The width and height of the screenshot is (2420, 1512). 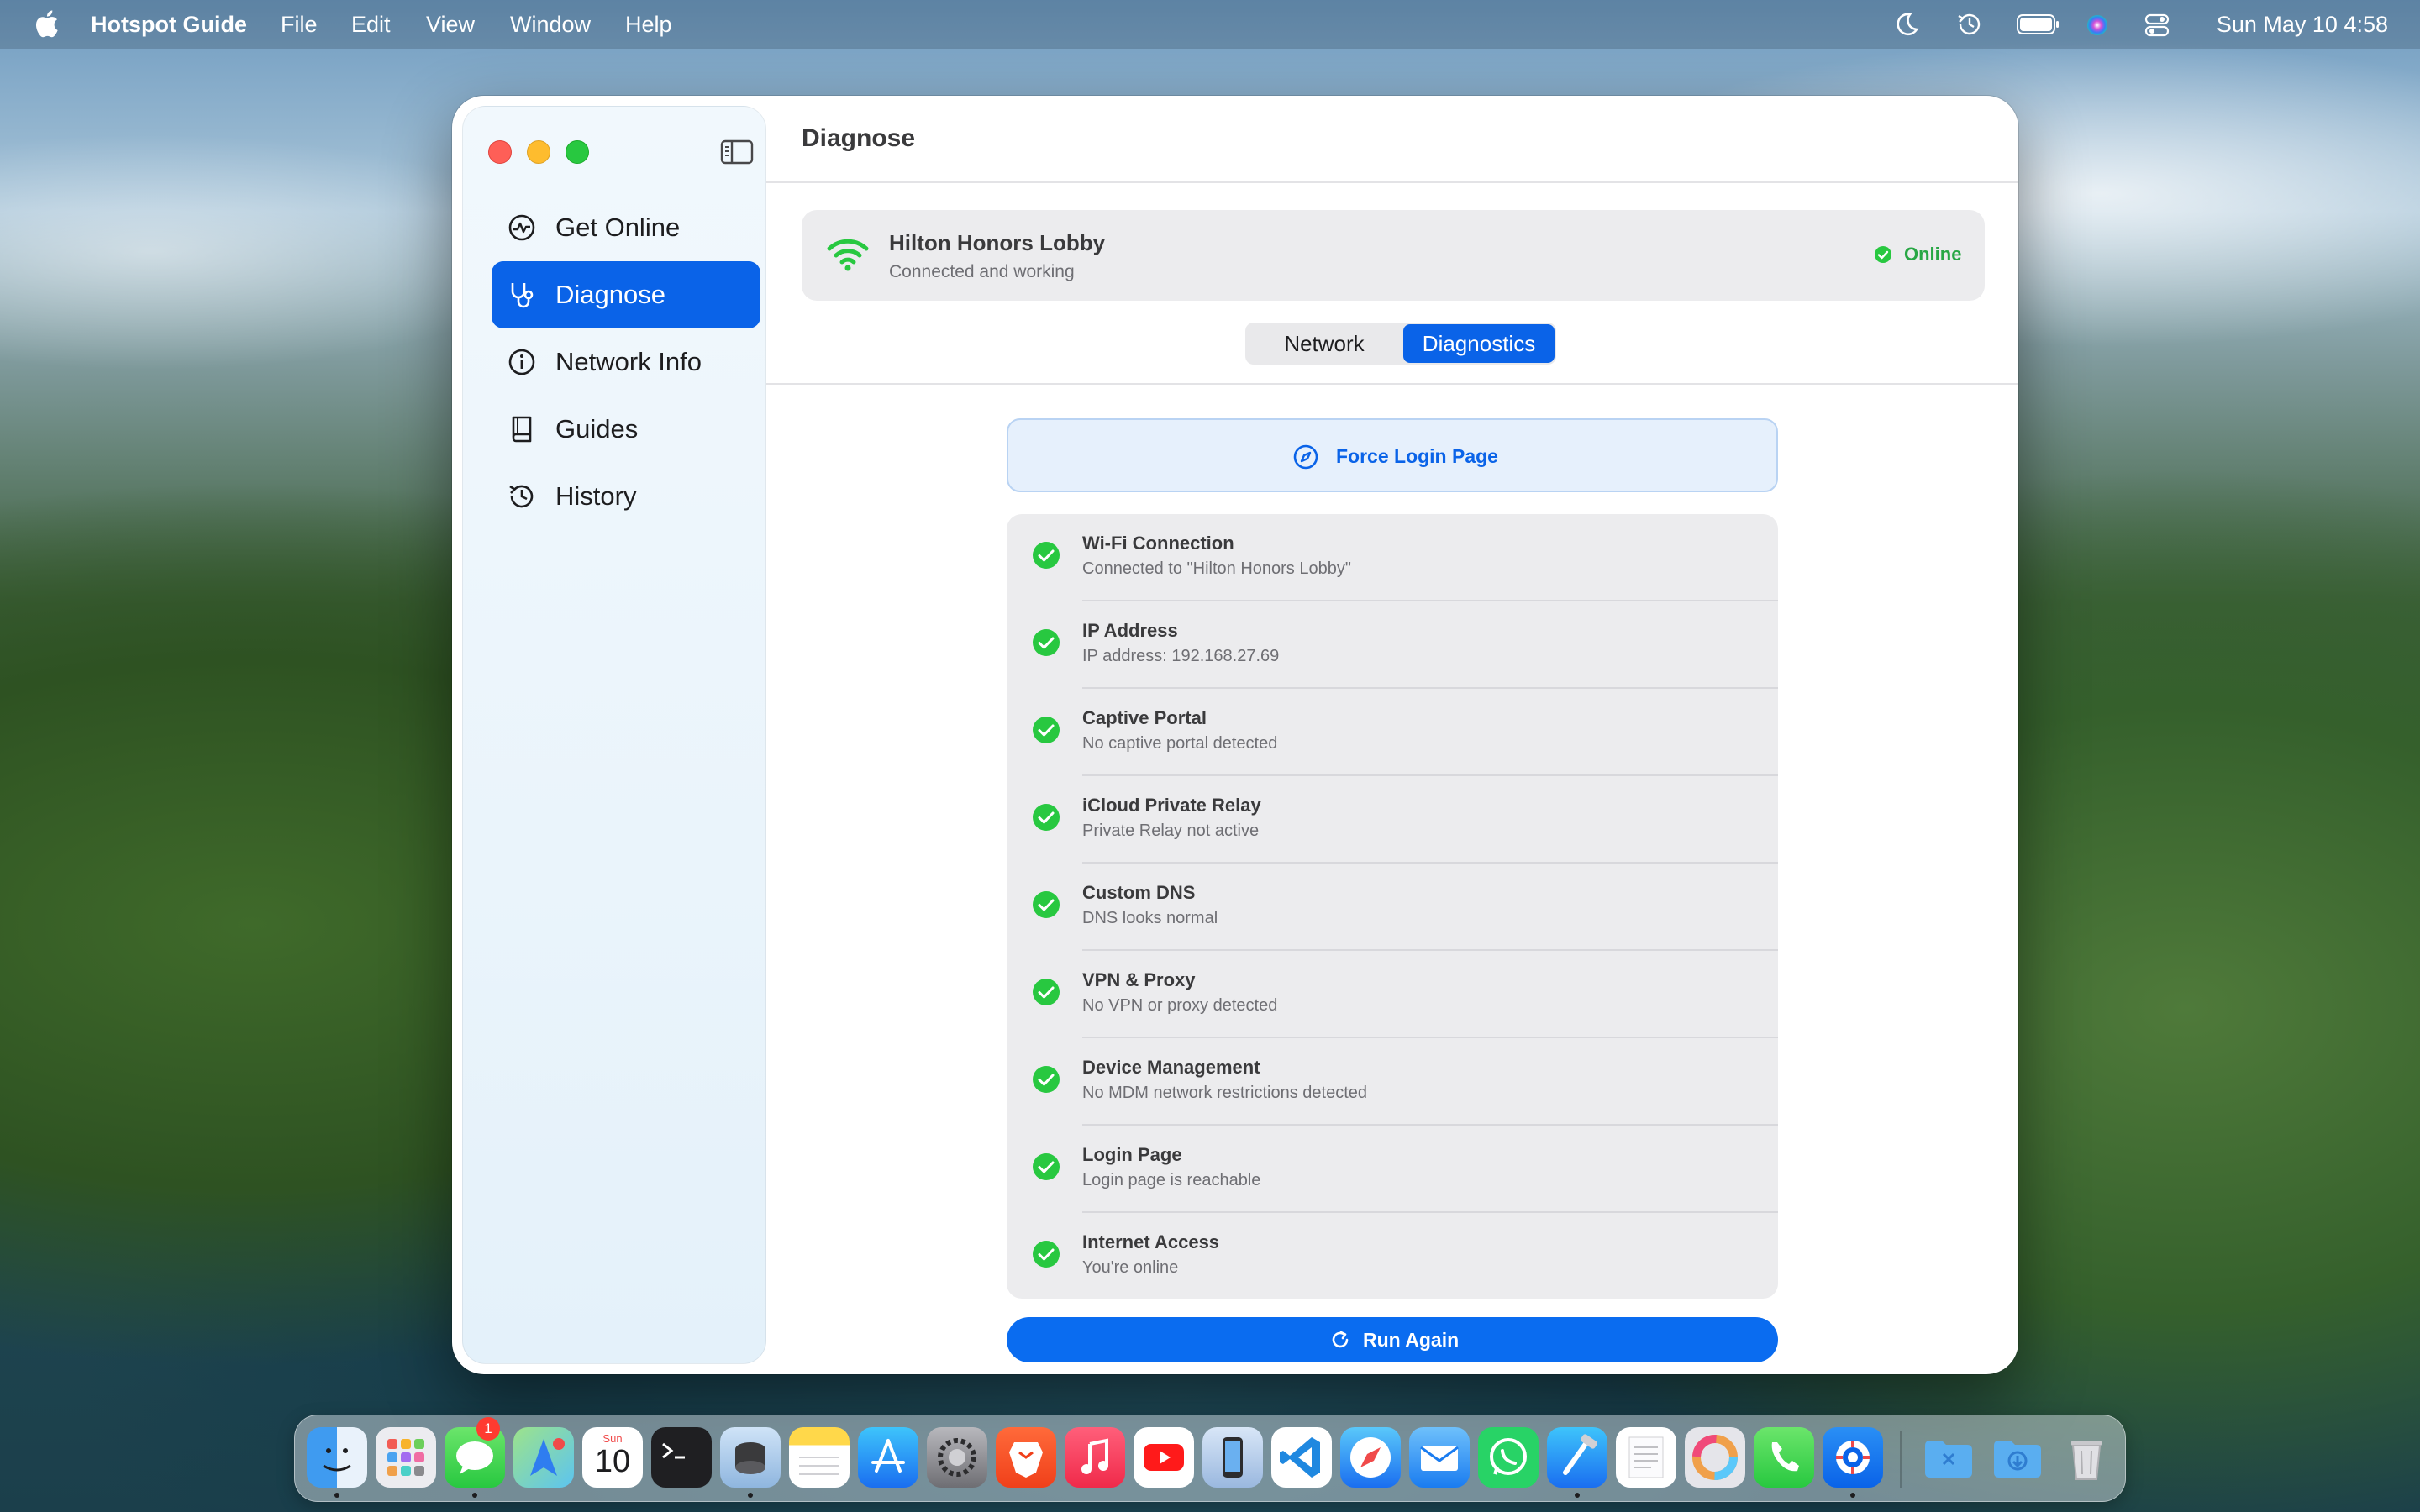 I want to click on calendar-icon: Sun 10, so click(x=613, y=1457).